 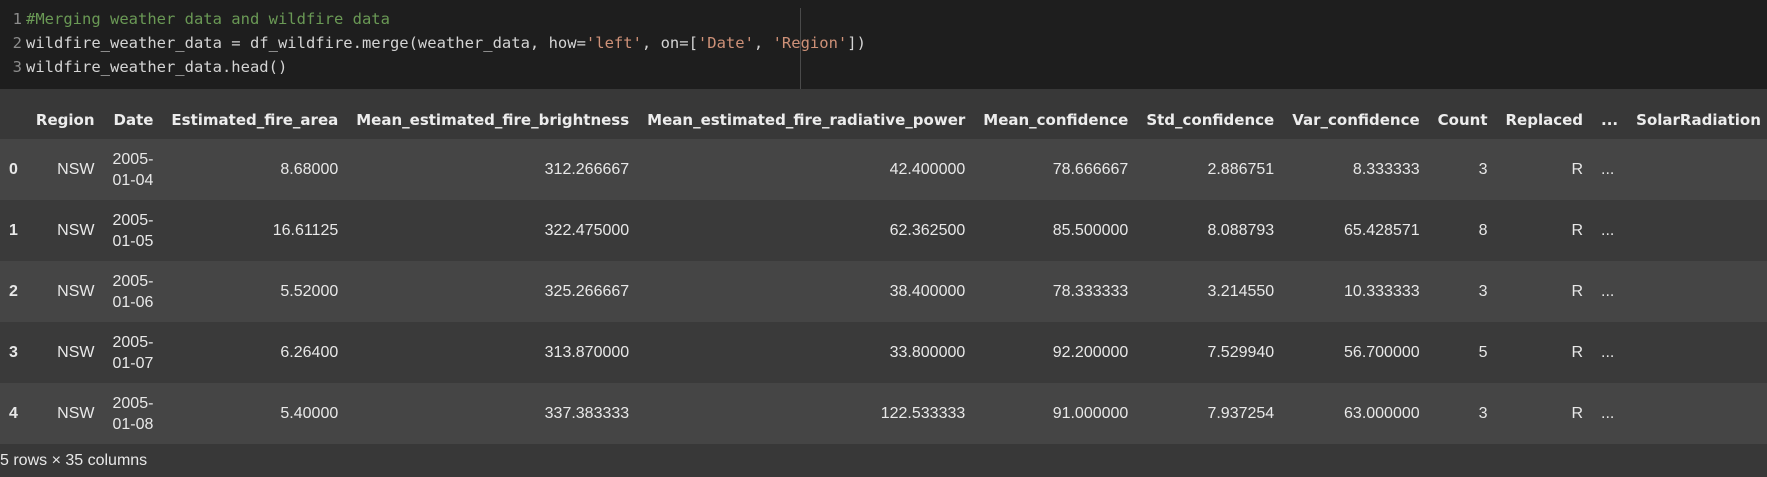 I want to click on table-cell: 313.870000, so click(x=493, y=352).